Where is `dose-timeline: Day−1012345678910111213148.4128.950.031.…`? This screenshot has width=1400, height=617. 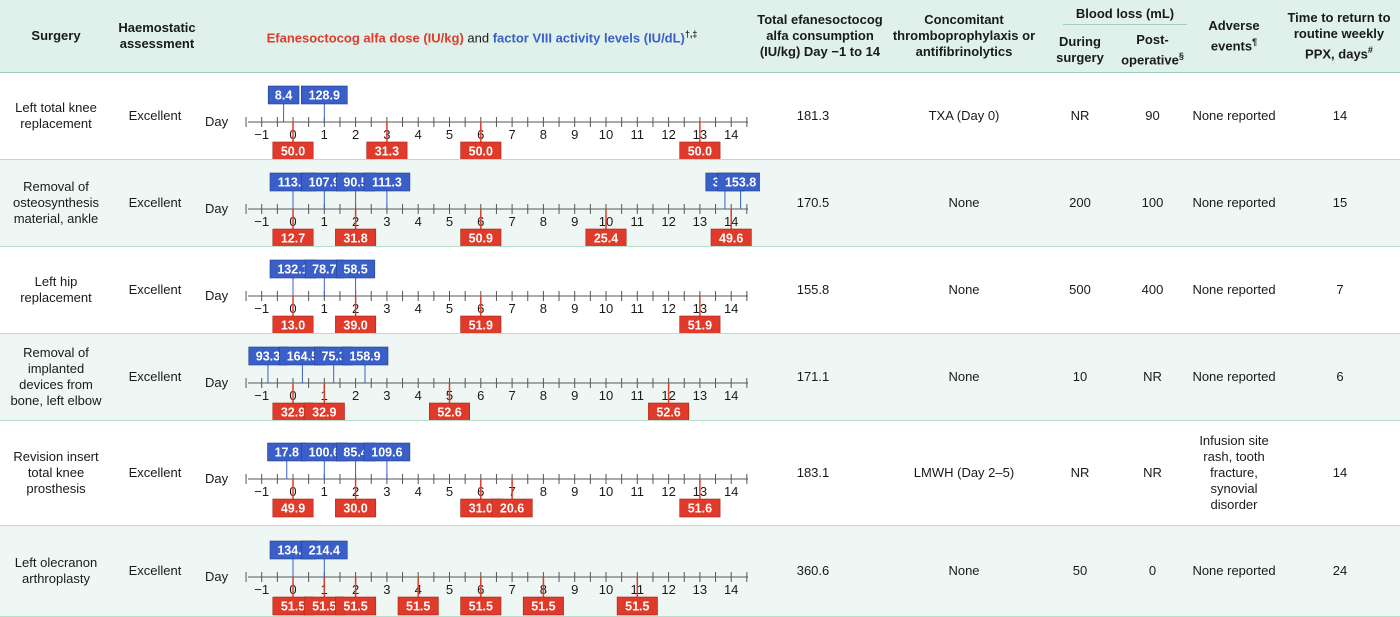 dose-timeline: Day−1012345678910111213148.4128.950.031.… is located at coordinates (476, 122).